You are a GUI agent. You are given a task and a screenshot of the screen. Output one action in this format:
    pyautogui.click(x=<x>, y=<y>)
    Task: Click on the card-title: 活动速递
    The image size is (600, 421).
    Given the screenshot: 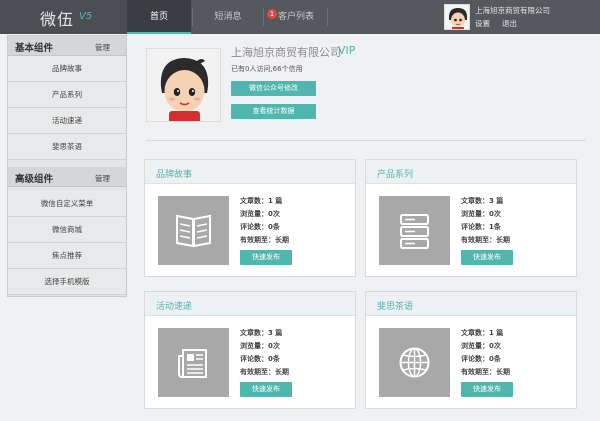 What is the action you would take?
    pyautogui.click(x=174, y=307)
    